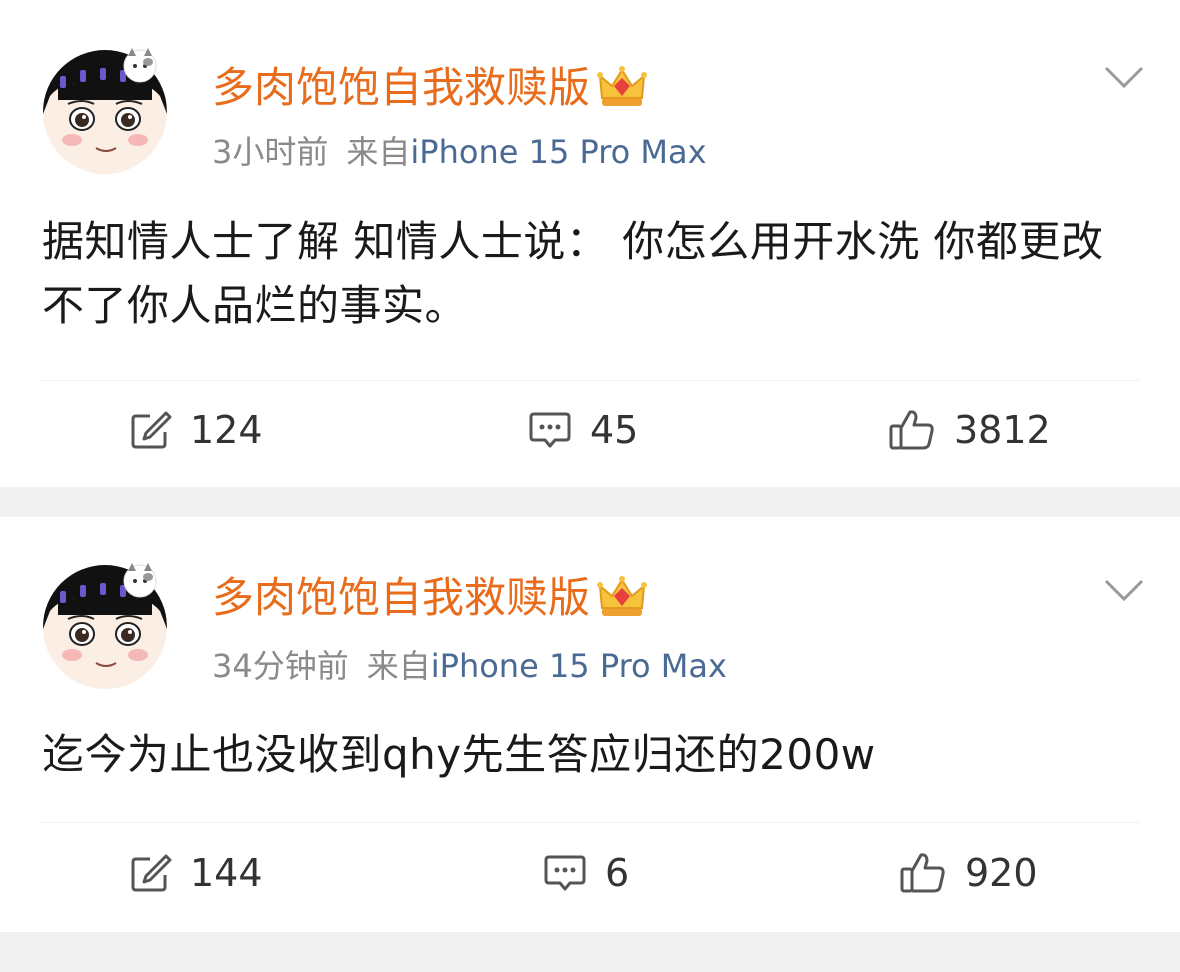  I want to click on repost-count: 124, so click(226, 430).